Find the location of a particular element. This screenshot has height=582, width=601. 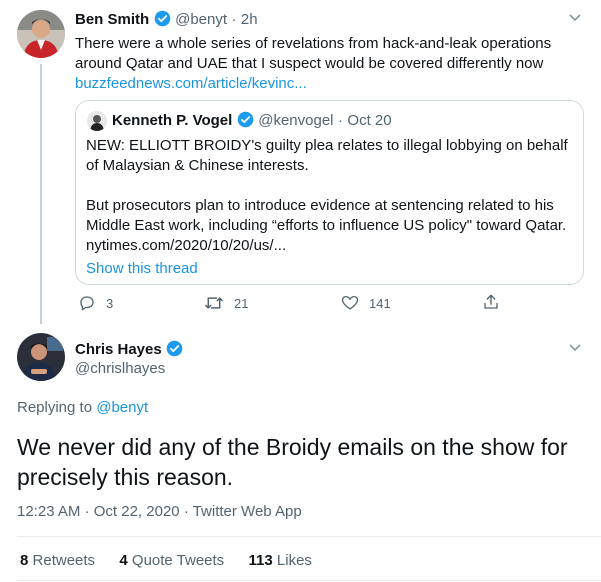

quote-tweets-stat: 4 Quote Tweets is located at coordinates (171, 560).